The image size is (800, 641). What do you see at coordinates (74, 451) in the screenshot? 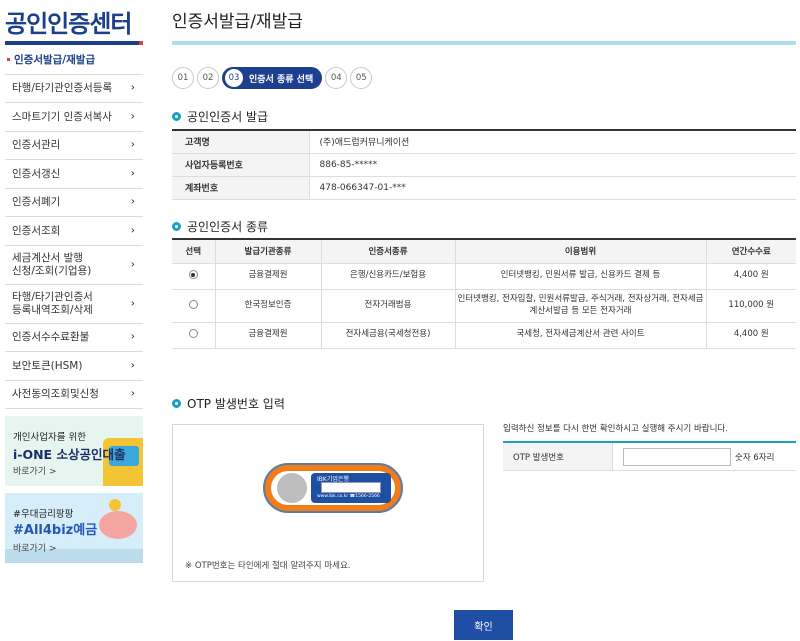
I see `banner-ione-loan: 개인사업자를 위한 i-ONE 소상공인대출 바로가기 >` at bounding box center [74, 451].